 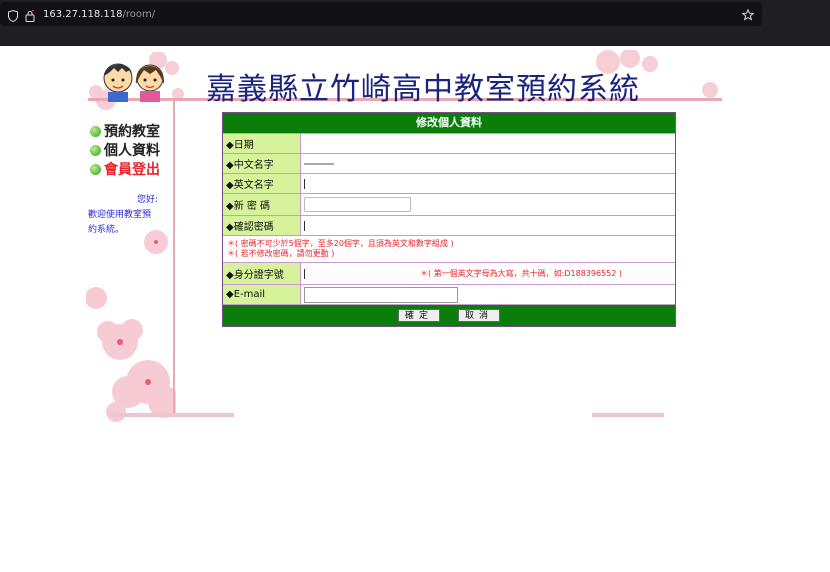 What do you see at coordinates (304, 225) in the screenshot?
I see `confirm-password-input` at bounding box center [304, 225].